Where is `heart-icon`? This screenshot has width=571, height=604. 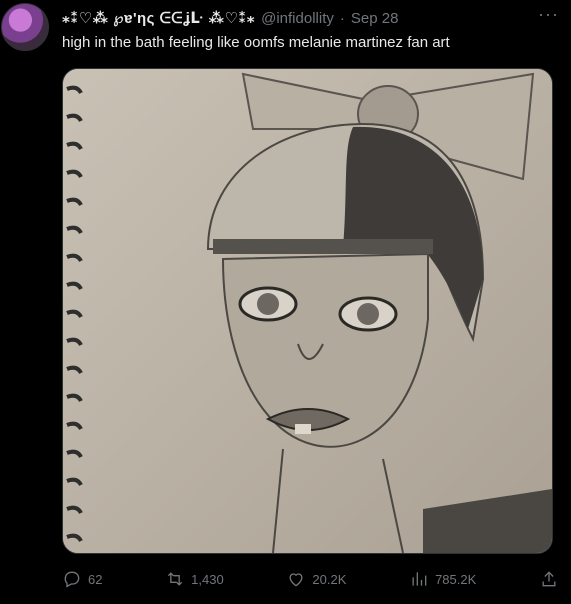
heart-icon is located at coordinates (296, 580).